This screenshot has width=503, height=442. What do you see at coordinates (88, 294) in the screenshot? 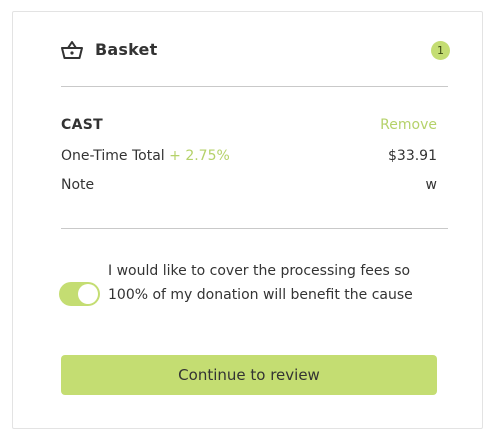
I see `toggle-knob` at bounding box center [88, 294].